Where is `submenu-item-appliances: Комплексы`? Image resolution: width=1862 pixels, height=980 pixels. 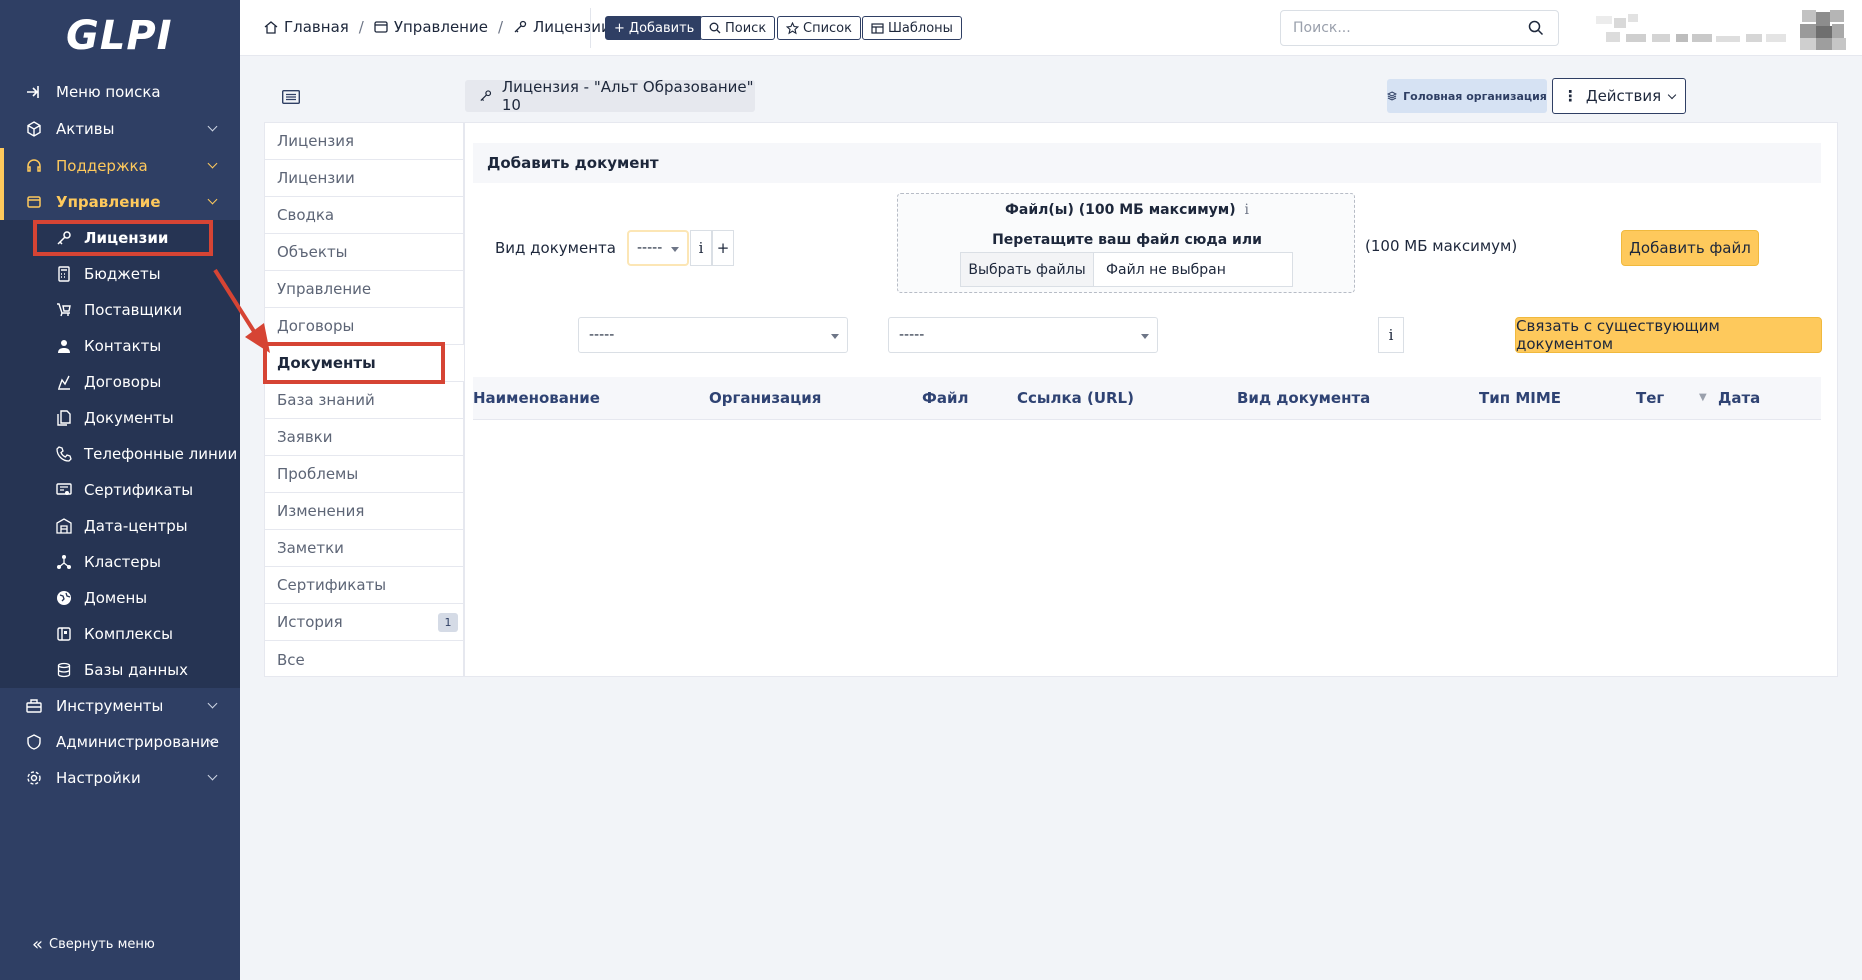
submenu-item-appliances: Комплексы is located at coordinates (120, 634).